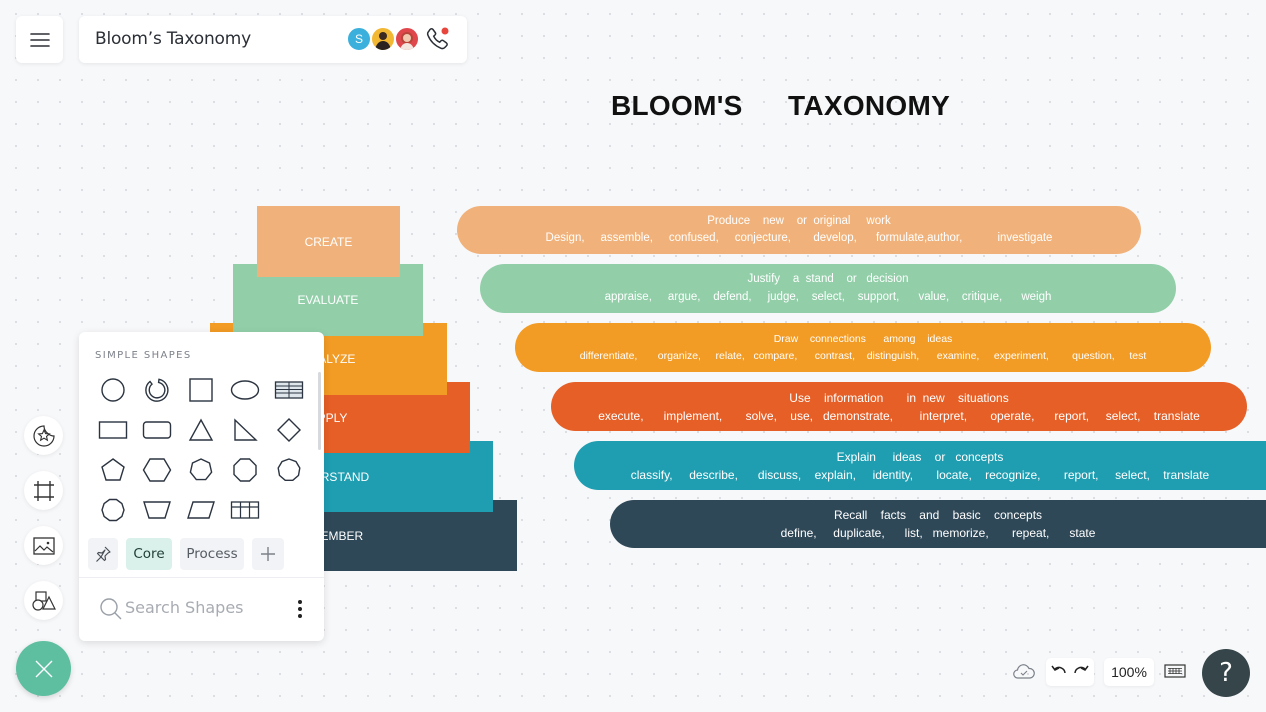 The height and width of the screenshot is (712, 1266). I want to click on shape-circle, so click(113, 390).